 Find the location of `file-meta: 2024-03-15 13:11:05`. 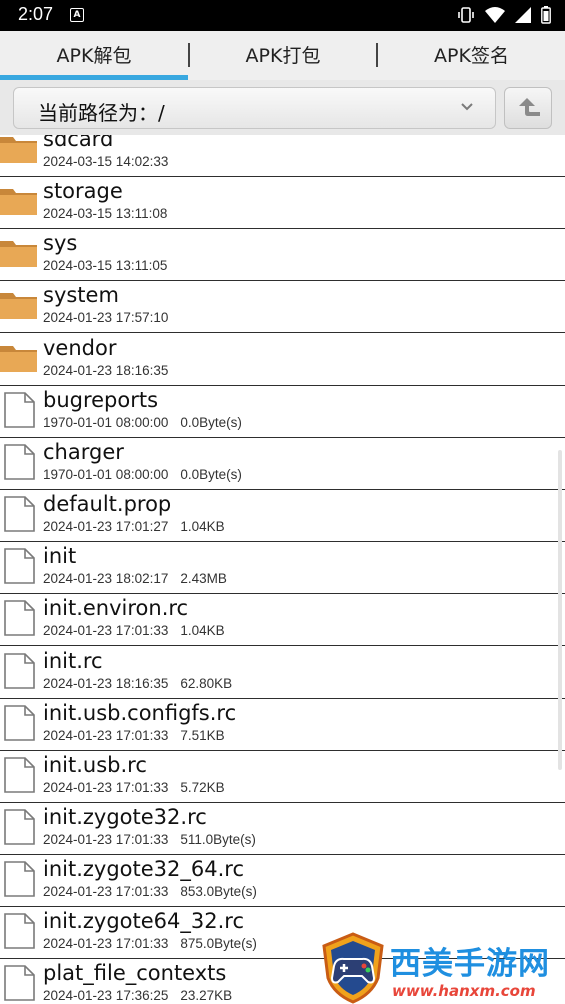

file-meta: 2024-03-15 13:11:05 is located at coordinates (111, 265).